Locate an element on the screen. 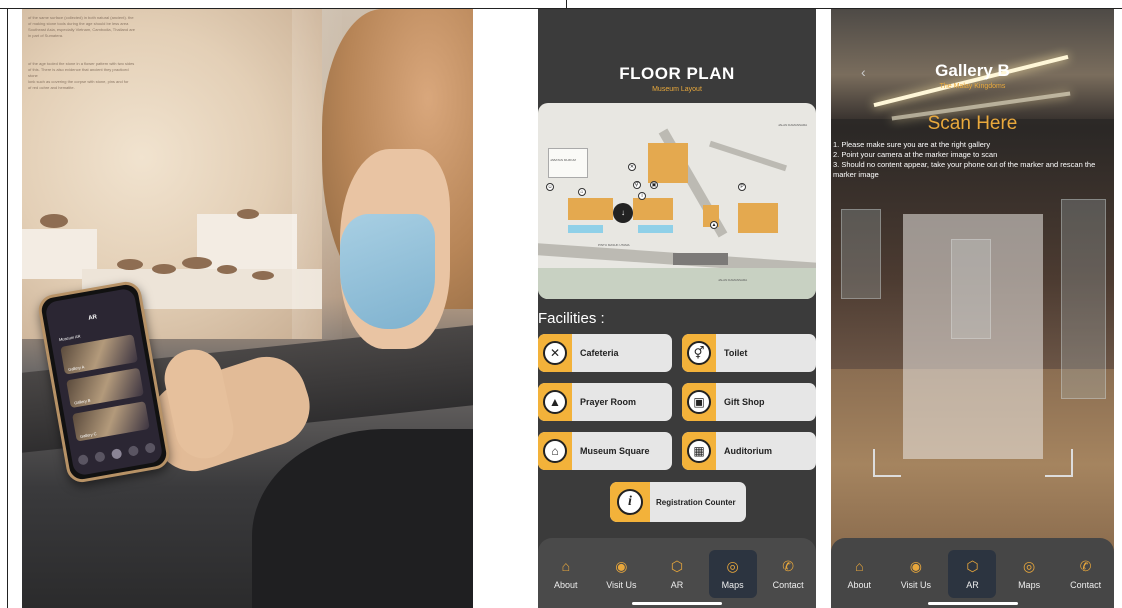 The height and width of the screenshot is (608, 1122). facility-gift-shop-button: ▣ Gift Shop is located at coordinates (749, 402).